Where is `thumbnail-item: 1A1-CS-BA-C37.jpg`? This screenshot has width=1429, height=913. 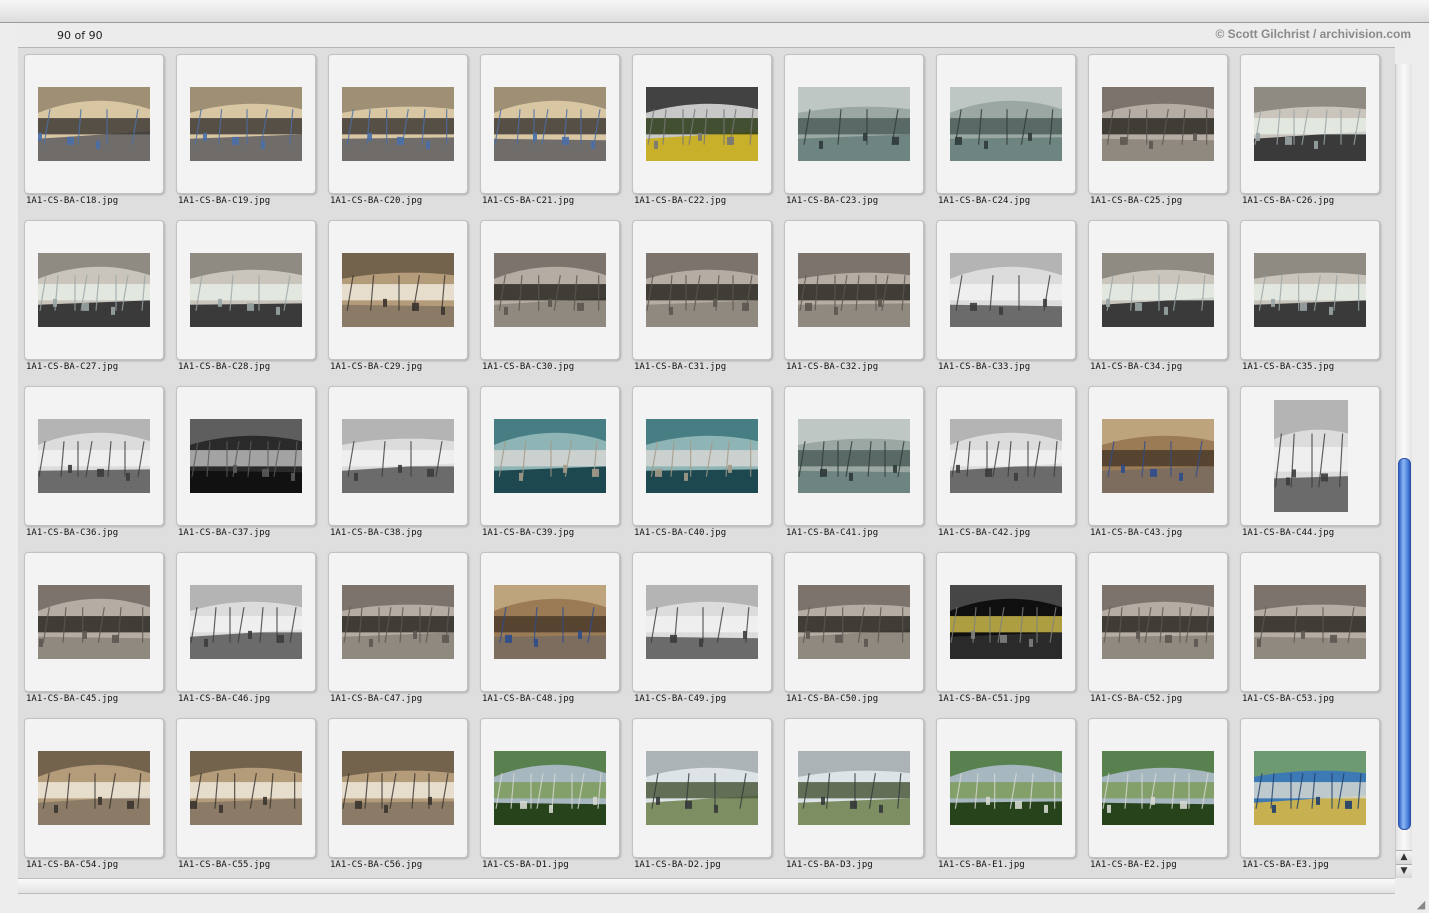 thumbnail-item: 1A1-CS-BA-C37.jpg is located at coordinates (246, 462).